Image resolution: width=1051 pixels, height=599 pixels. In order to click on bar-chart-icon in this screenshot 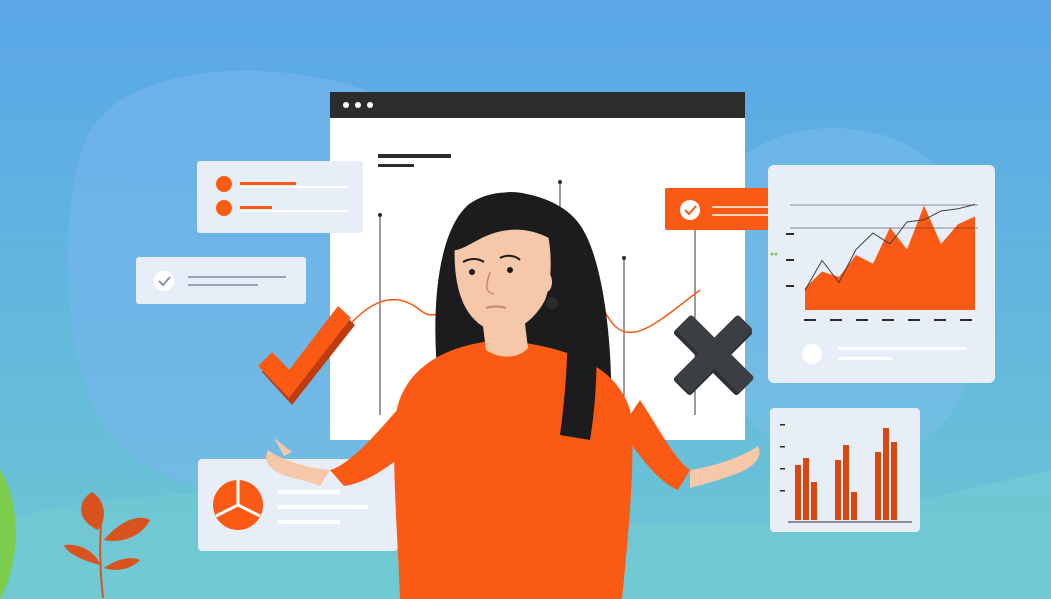, I will do `click(845, 470)`.